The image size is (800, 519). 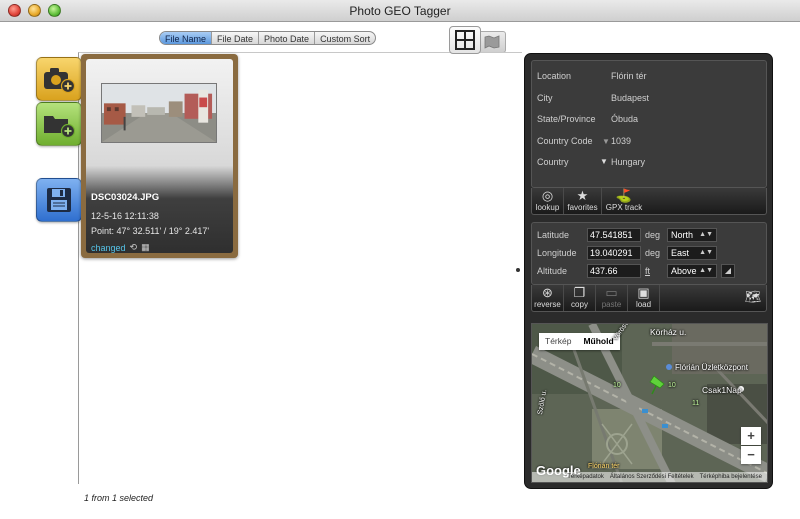 I want to click on load-icon: ▣, so click(x=643, y=292).